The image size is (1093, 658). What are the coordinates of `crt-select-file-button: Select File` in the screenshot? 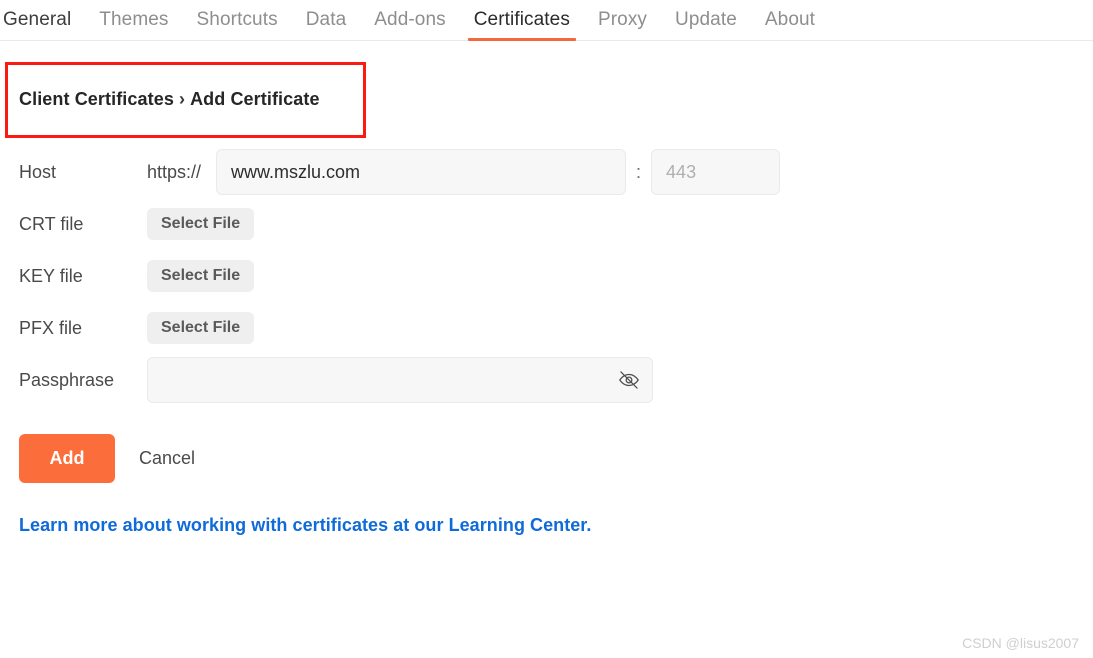 It's located at (201, 224).